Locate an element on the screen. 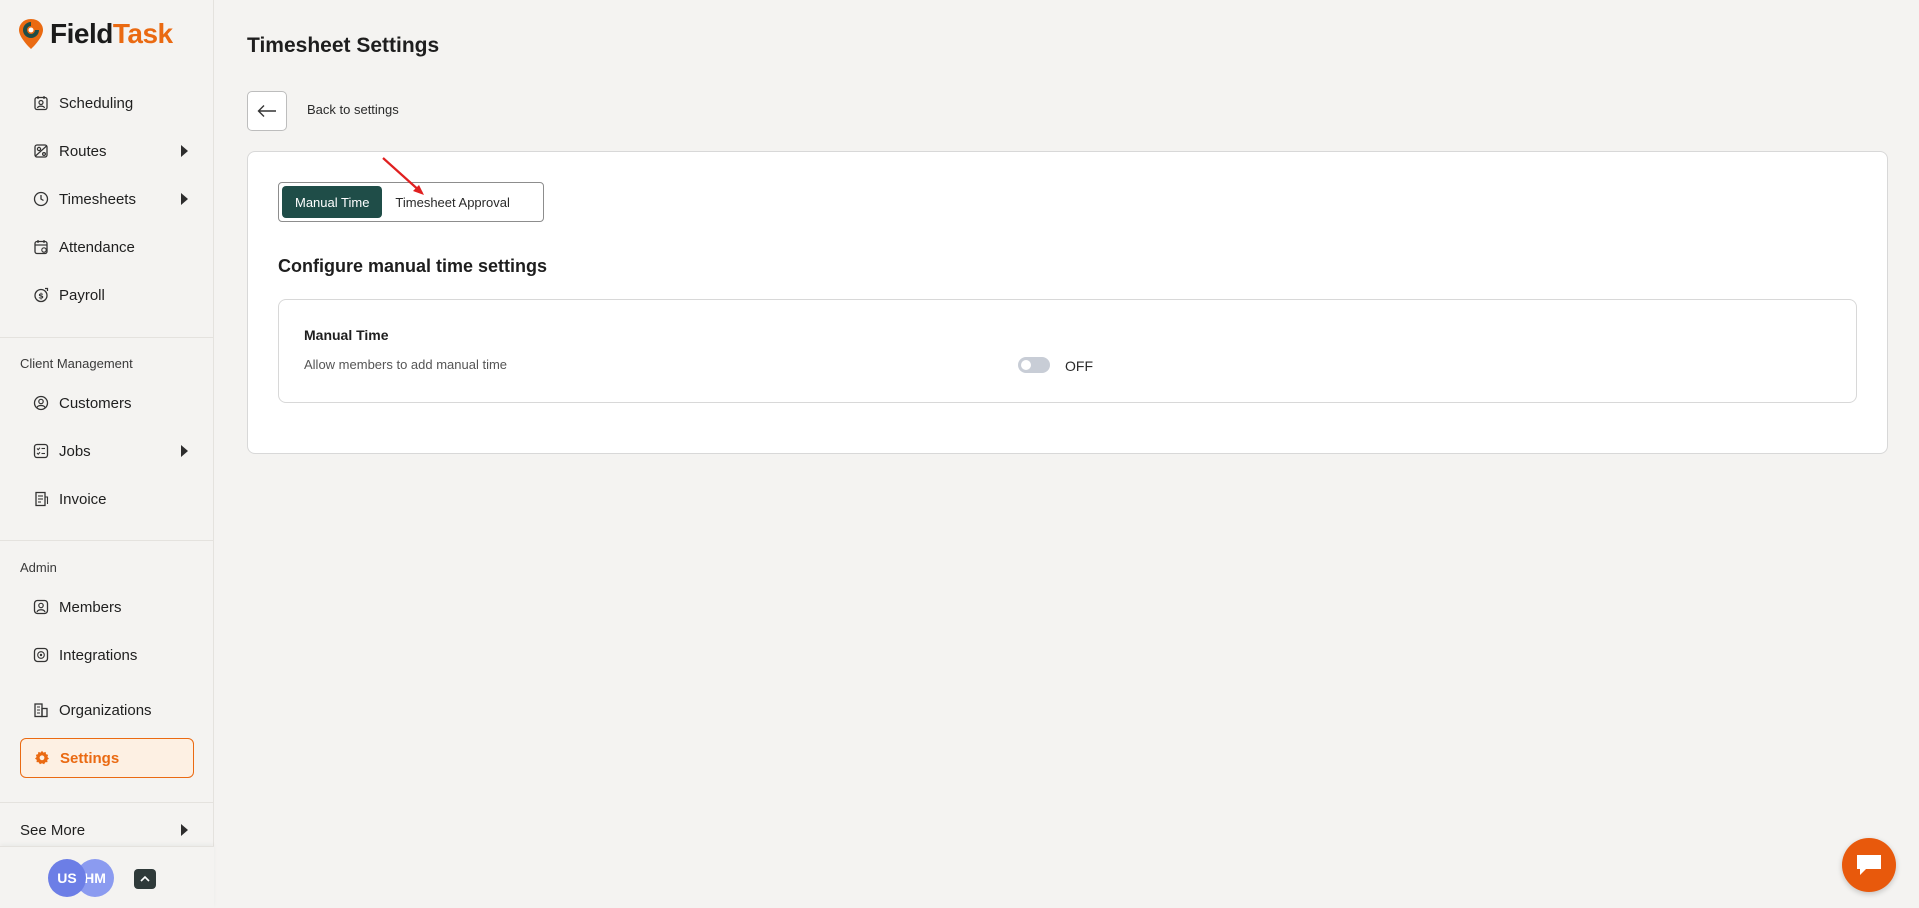 This screenshot has height=908, width=1919. sidebar-item-label: Invoice is located at coordinates (83, 499).